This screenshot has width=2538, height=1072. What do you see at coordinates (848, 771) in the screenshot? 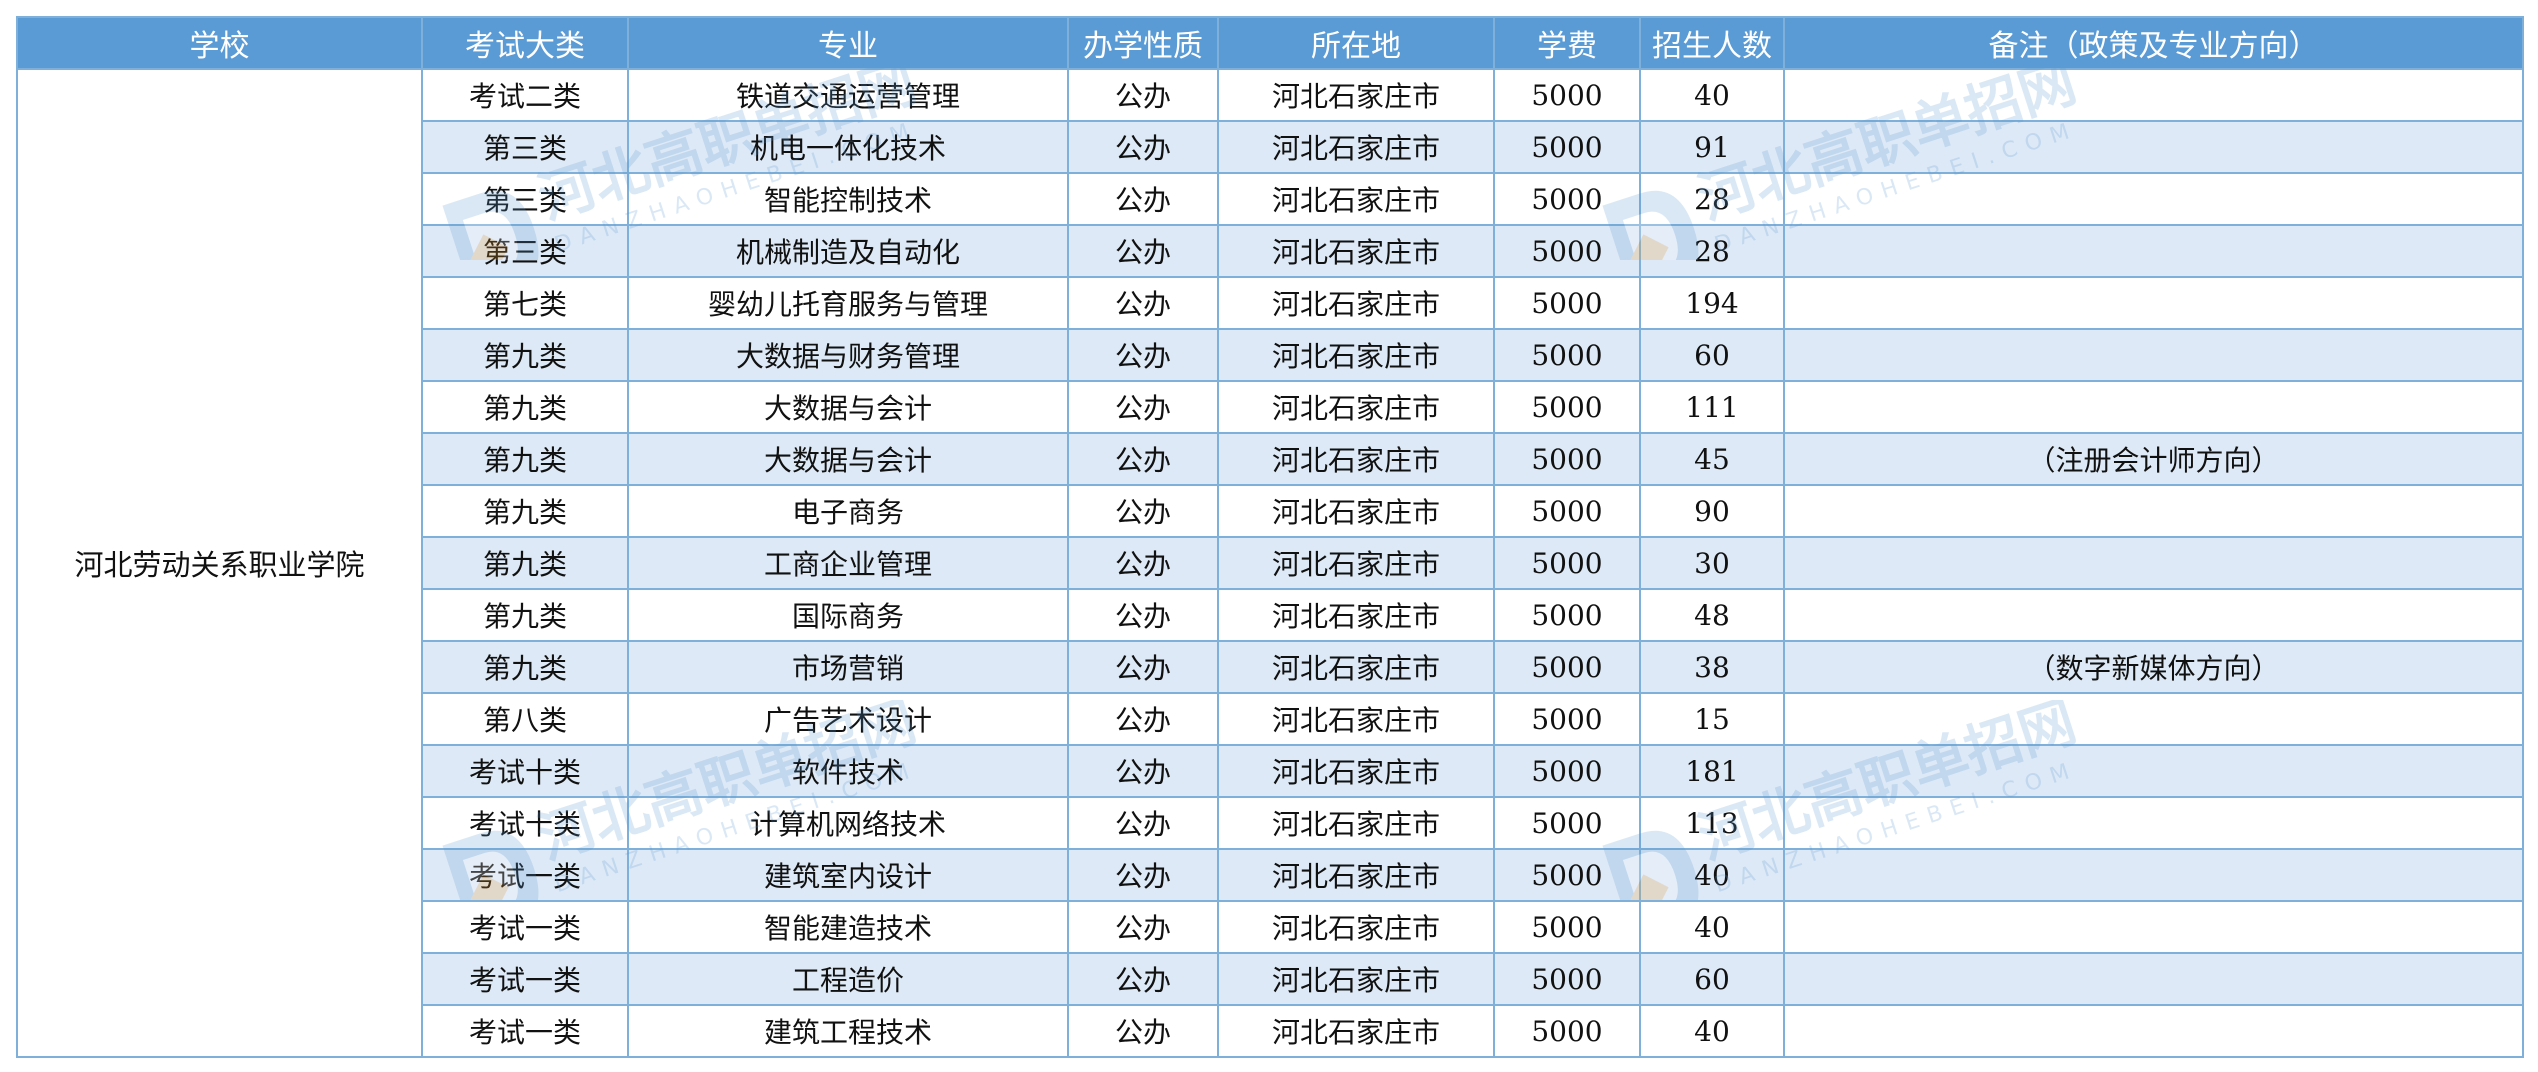
I see `cell-major: 软件技术` at bounding box center [848, 771].